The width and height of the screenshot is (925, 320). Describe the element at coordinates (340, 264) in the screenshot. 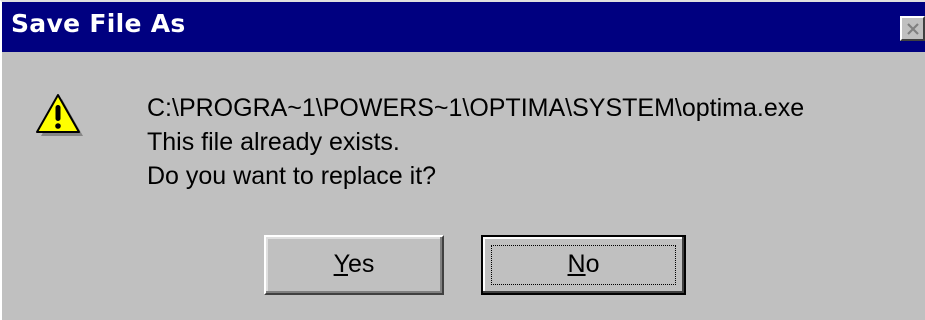

I see `yes-accelerator: Y` at that location.